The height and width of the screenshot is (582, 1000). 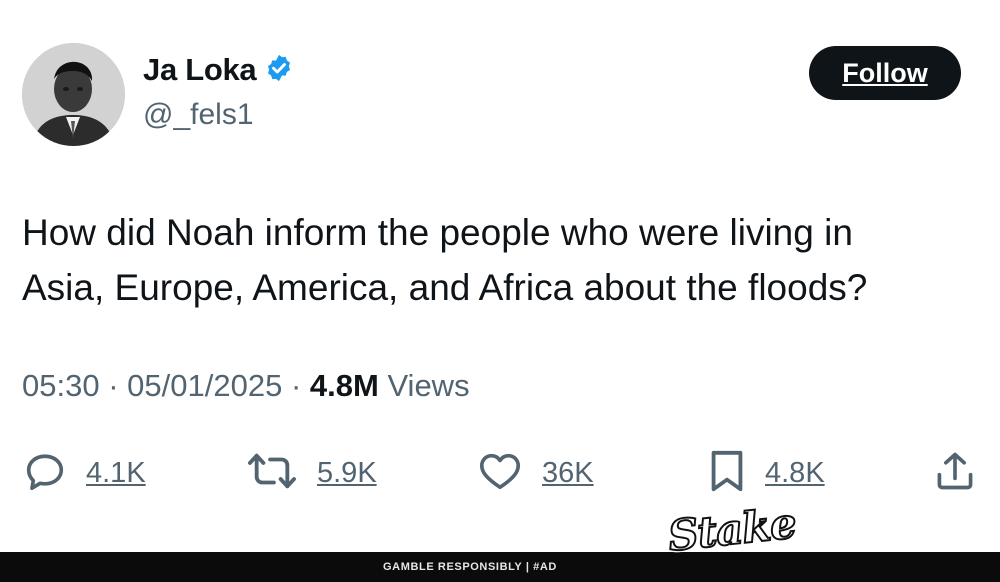 I want to click on tweet-actions: 4.1K 5.9K 36K 4.8K, so click(x=500, y=472).